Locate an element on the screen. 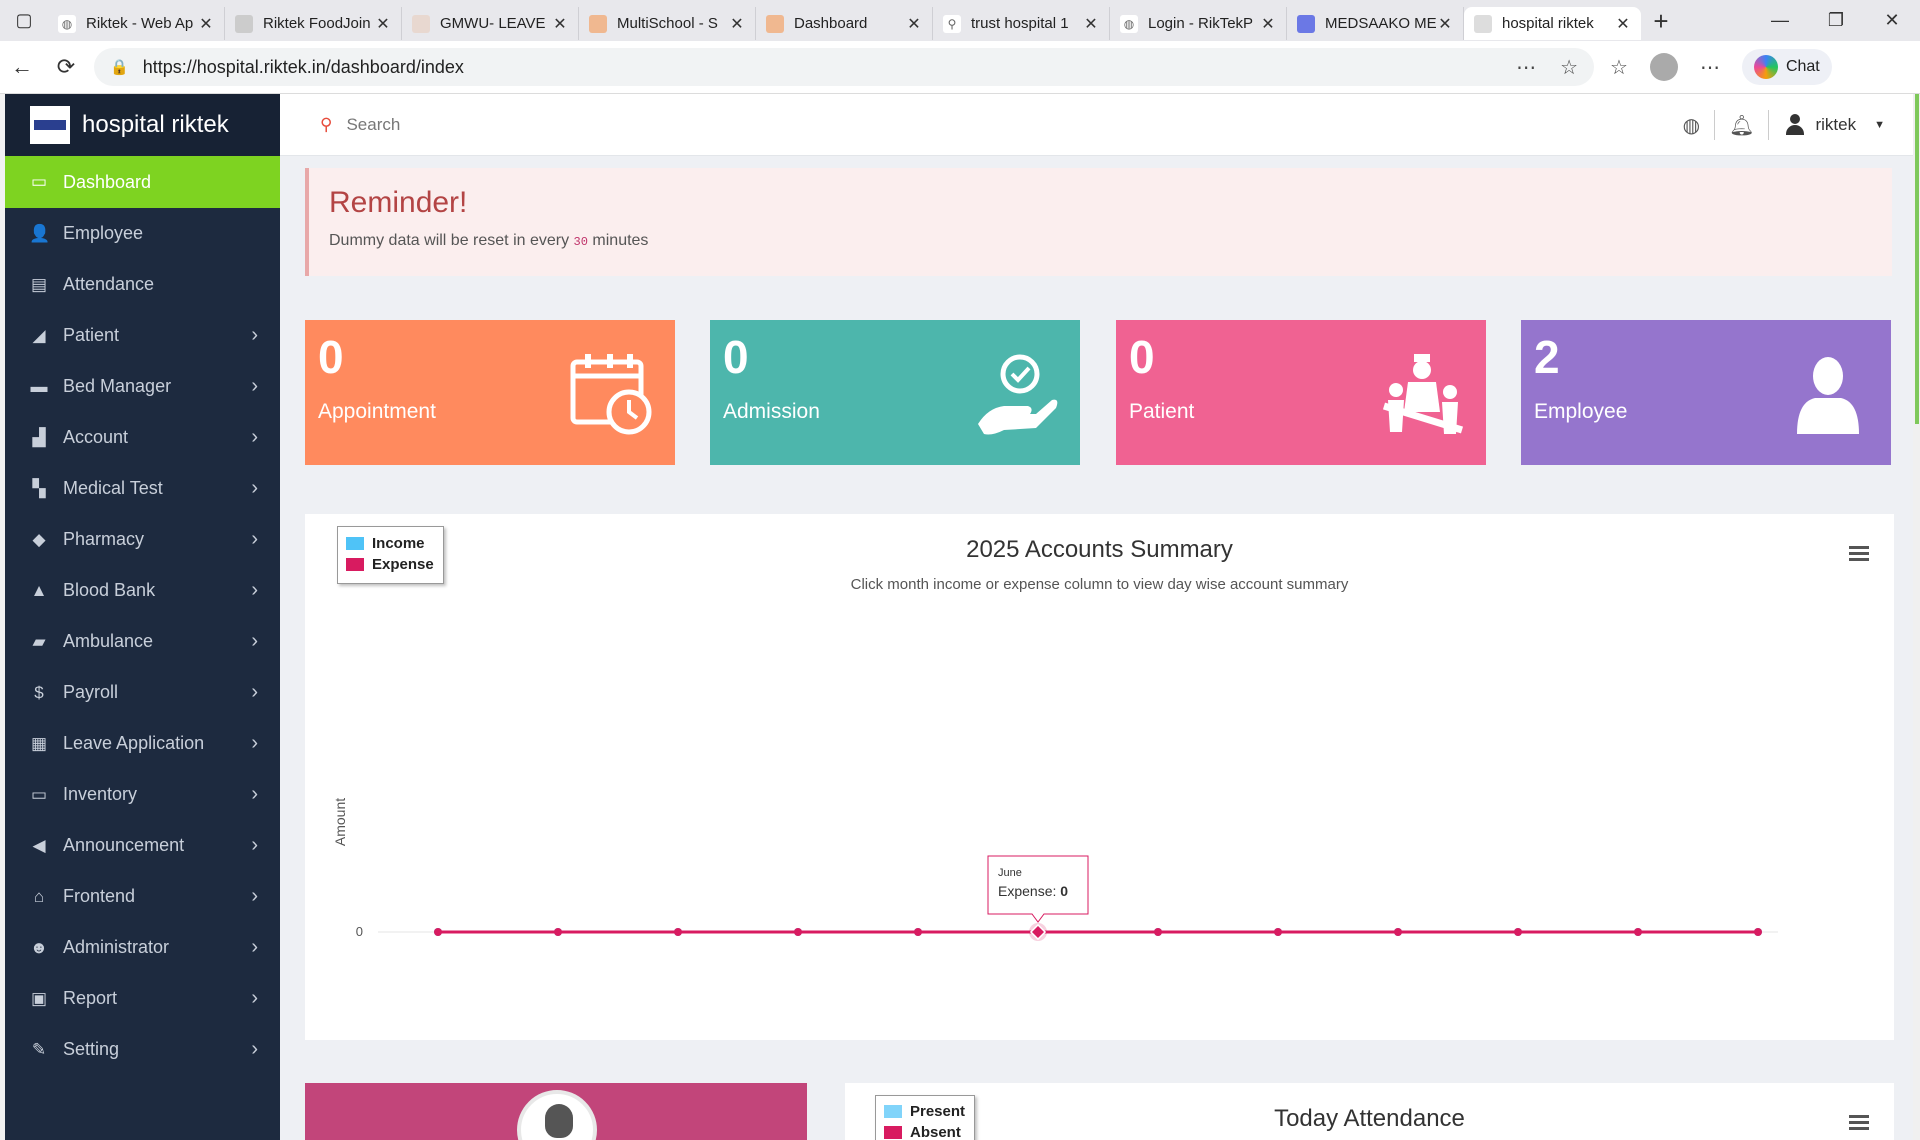  top-navbar: ⚲ ◍ 🔔︎ riktek ▼ is located at coordinates (1096, 125).